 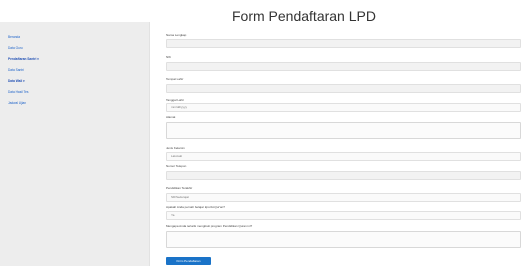 I want to click on sidebar-item-data-wali: Data Wali ▾, so click(x=16, y=81).